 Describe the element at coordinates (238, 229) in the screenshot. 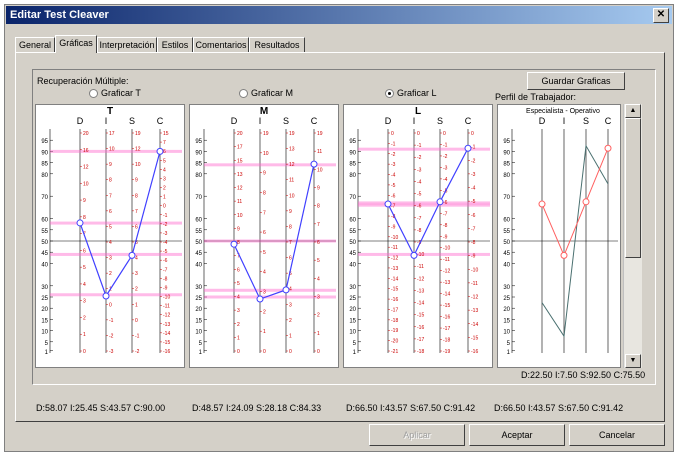

I see `scale-label-d: 9` at that location.